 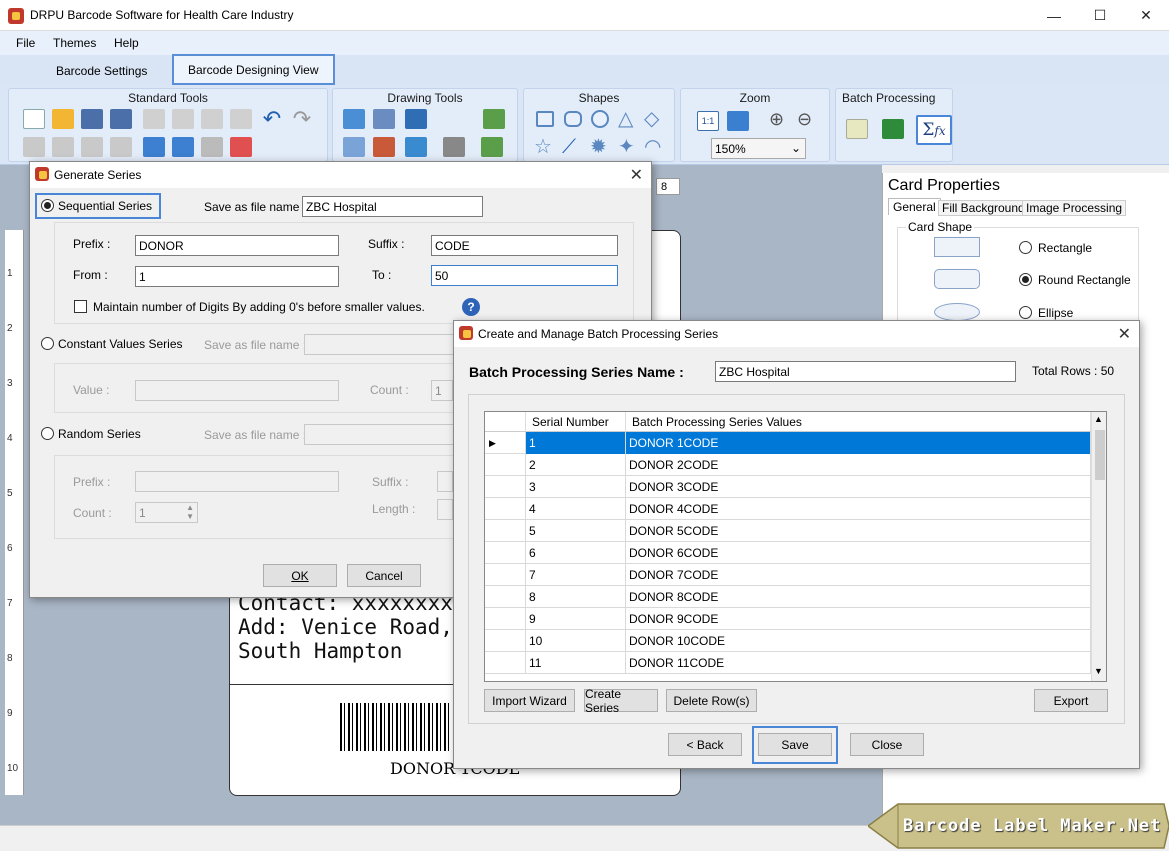 I want to click on serial-number-cell: 1, so click(x=576, y=443).